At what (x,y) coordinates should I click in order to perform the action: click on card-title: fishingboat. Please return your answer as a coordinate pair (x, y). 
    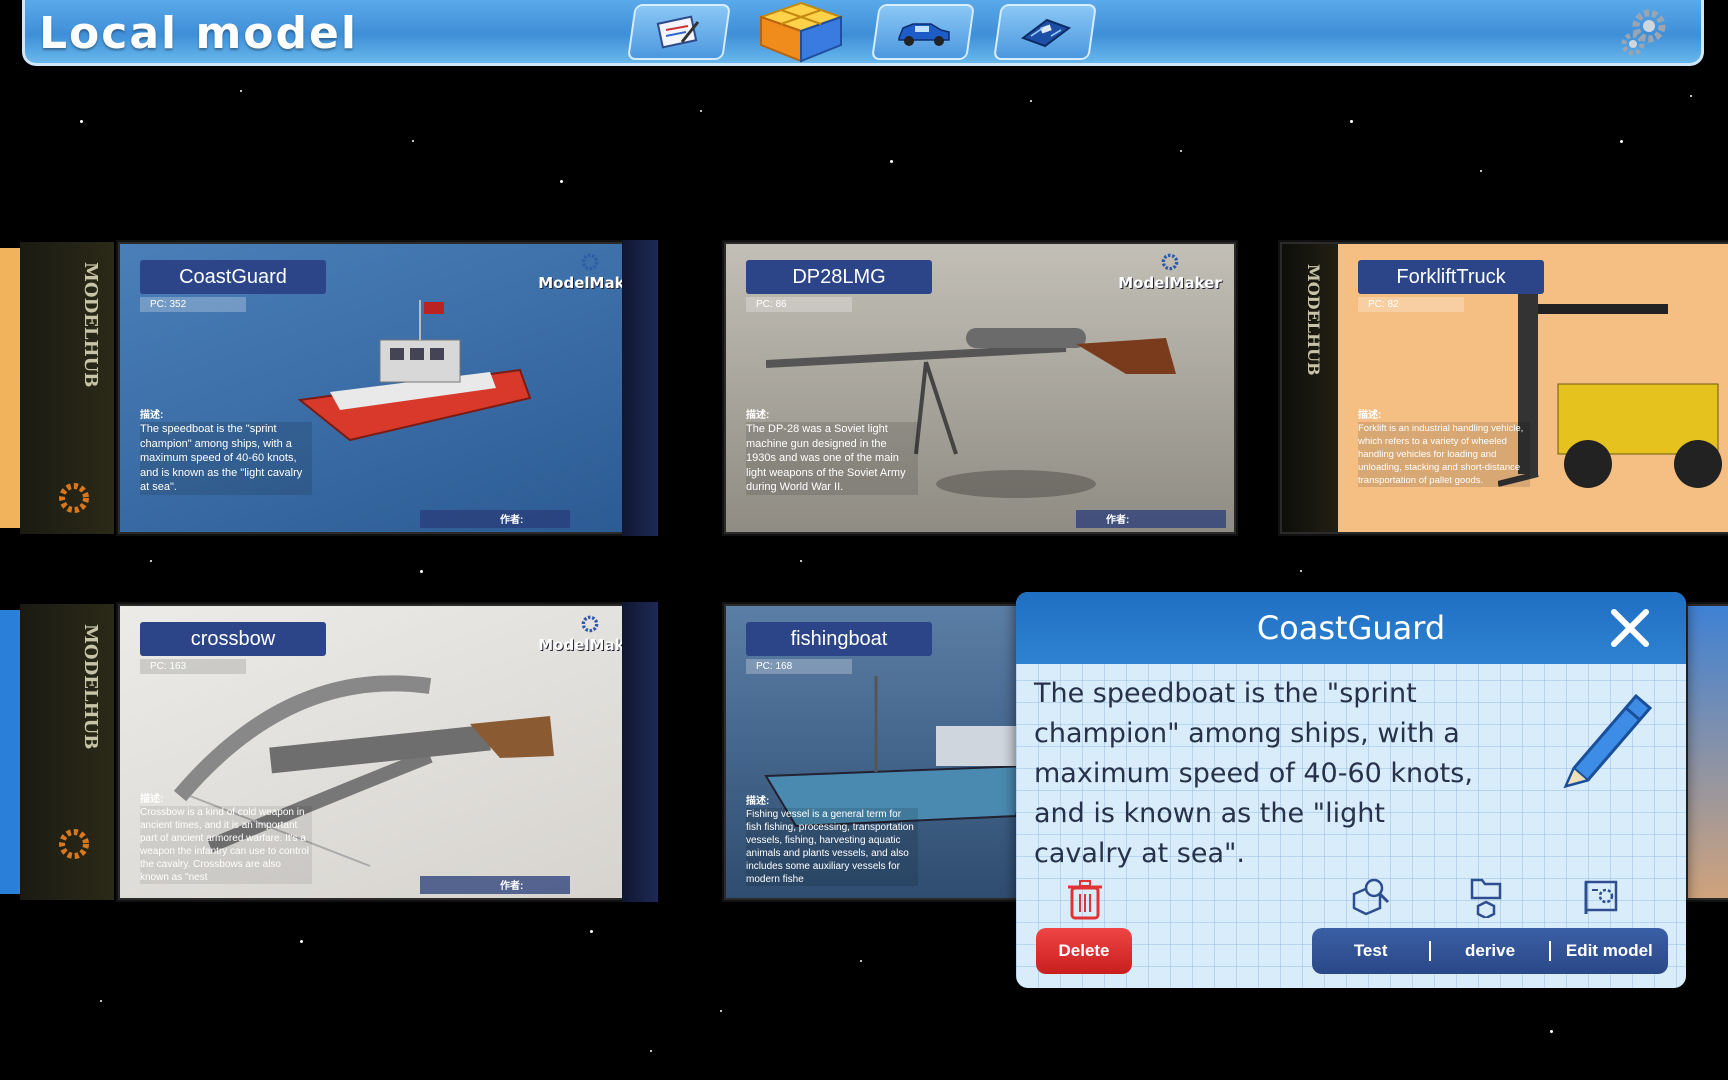
    Looking at the image, I should click on (839, 639).